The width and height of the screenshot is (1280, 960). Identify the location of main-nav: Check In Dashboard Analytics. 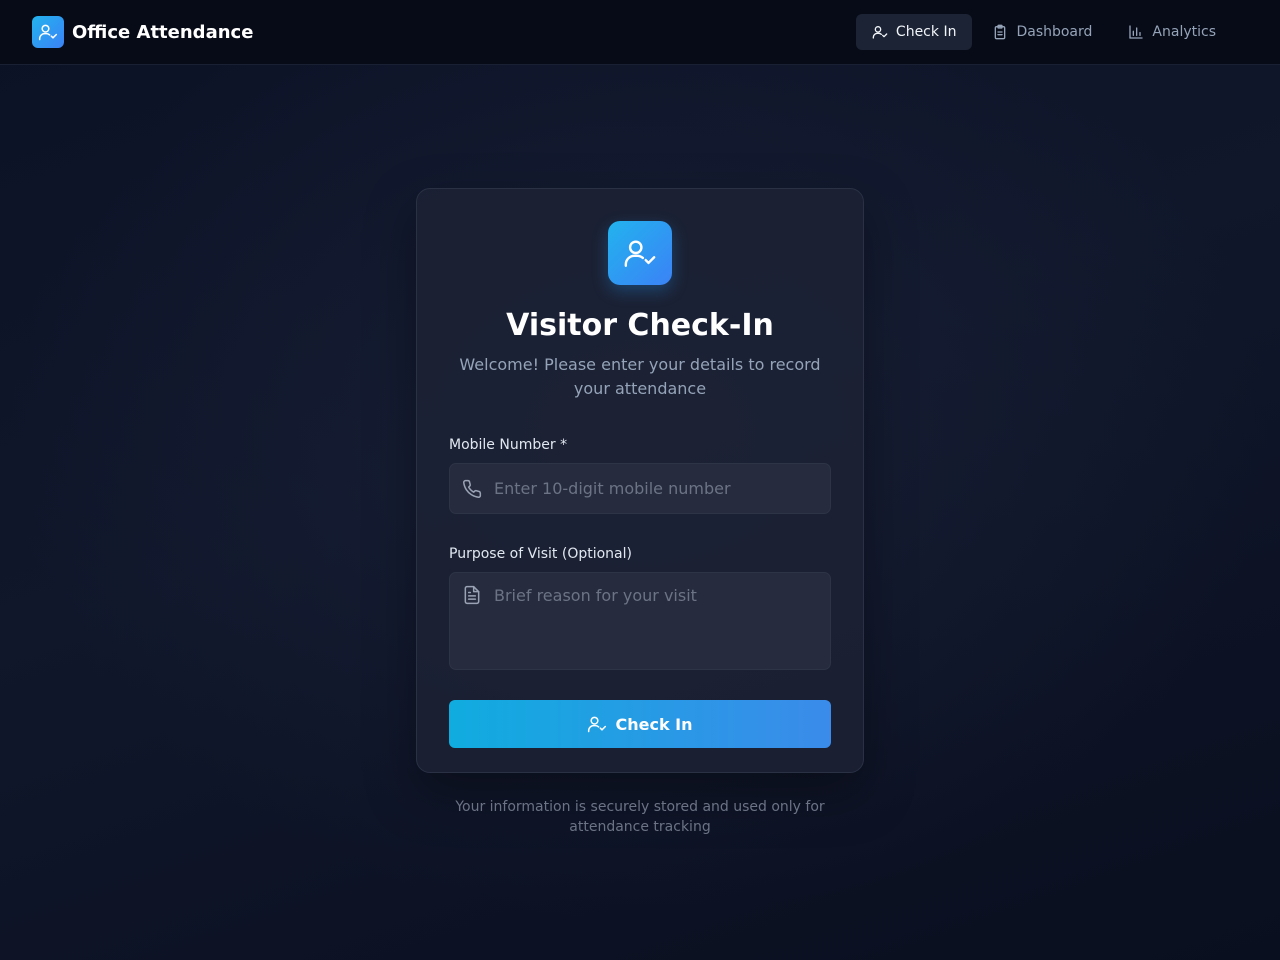
(1043, 32).